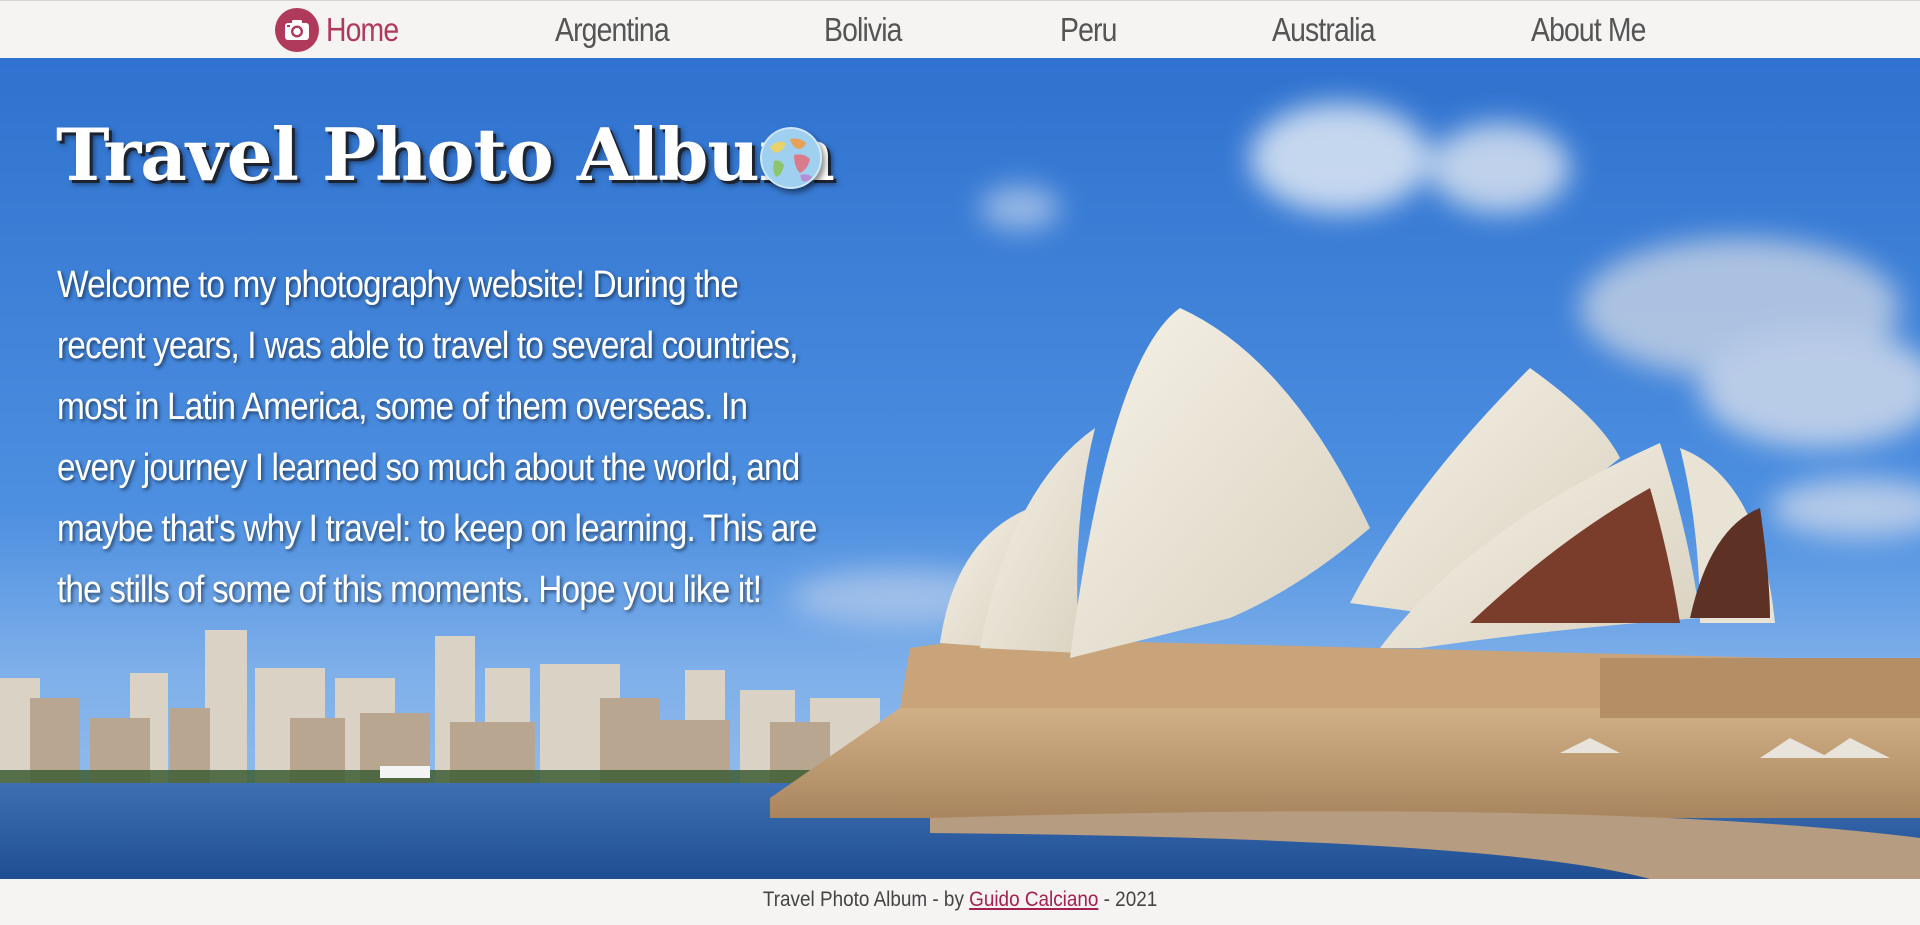 The image size is (1920, 925). What do you see at coordinates (1088, 30) in the screenshot?
I see `nav-item-peru: Peru` at bounding box center [1088, 30].